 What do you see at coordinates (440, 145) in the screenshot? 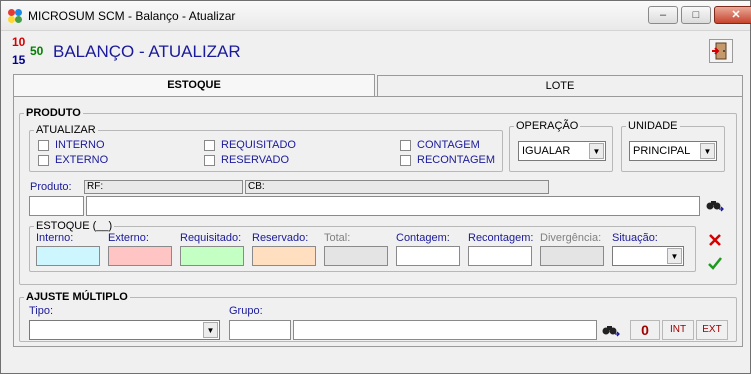
I see `checkbox-contagem: CONTAGEM` at bounding box center [440, 145].